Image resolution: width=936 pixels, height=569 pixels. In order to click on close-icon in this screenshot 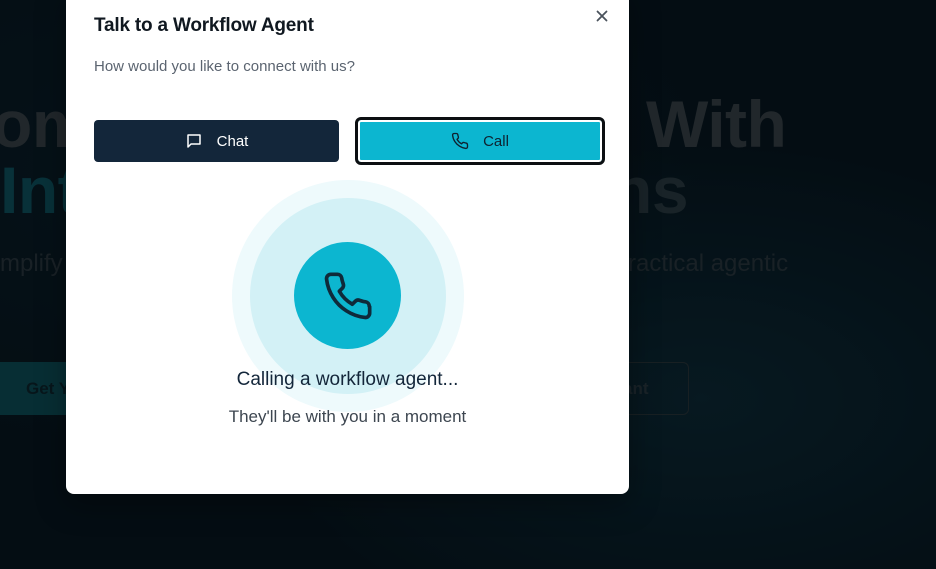, I will do `click(602, 16)`.